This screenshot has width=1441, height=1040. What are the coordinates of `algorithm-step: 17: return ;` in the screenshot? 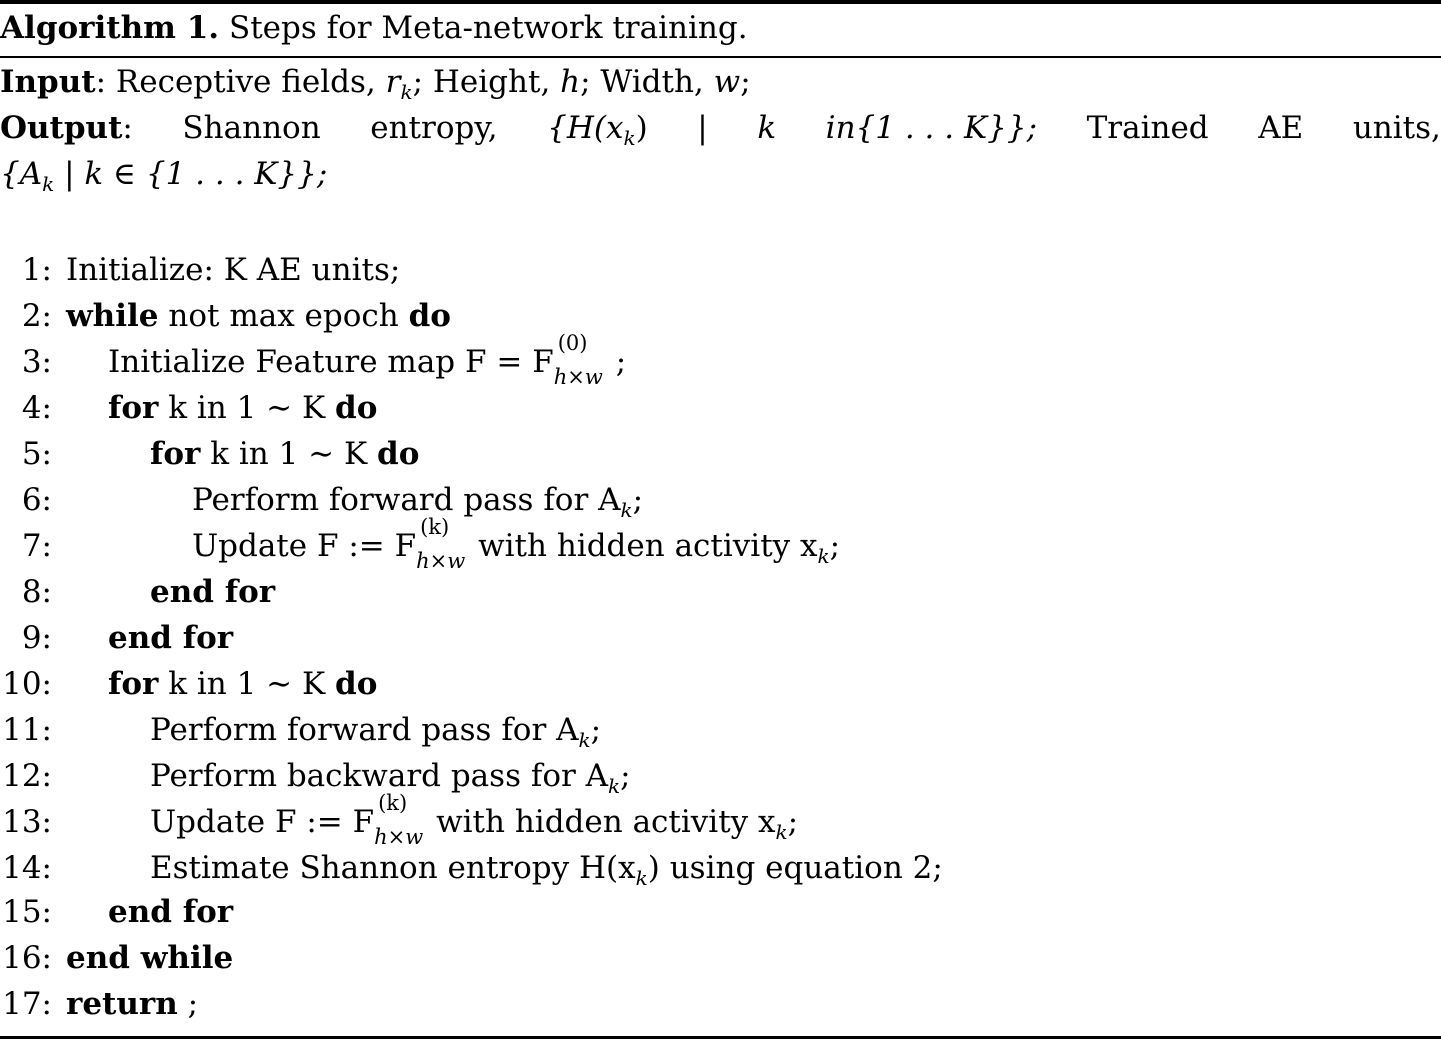 It's located at (99, 1004).